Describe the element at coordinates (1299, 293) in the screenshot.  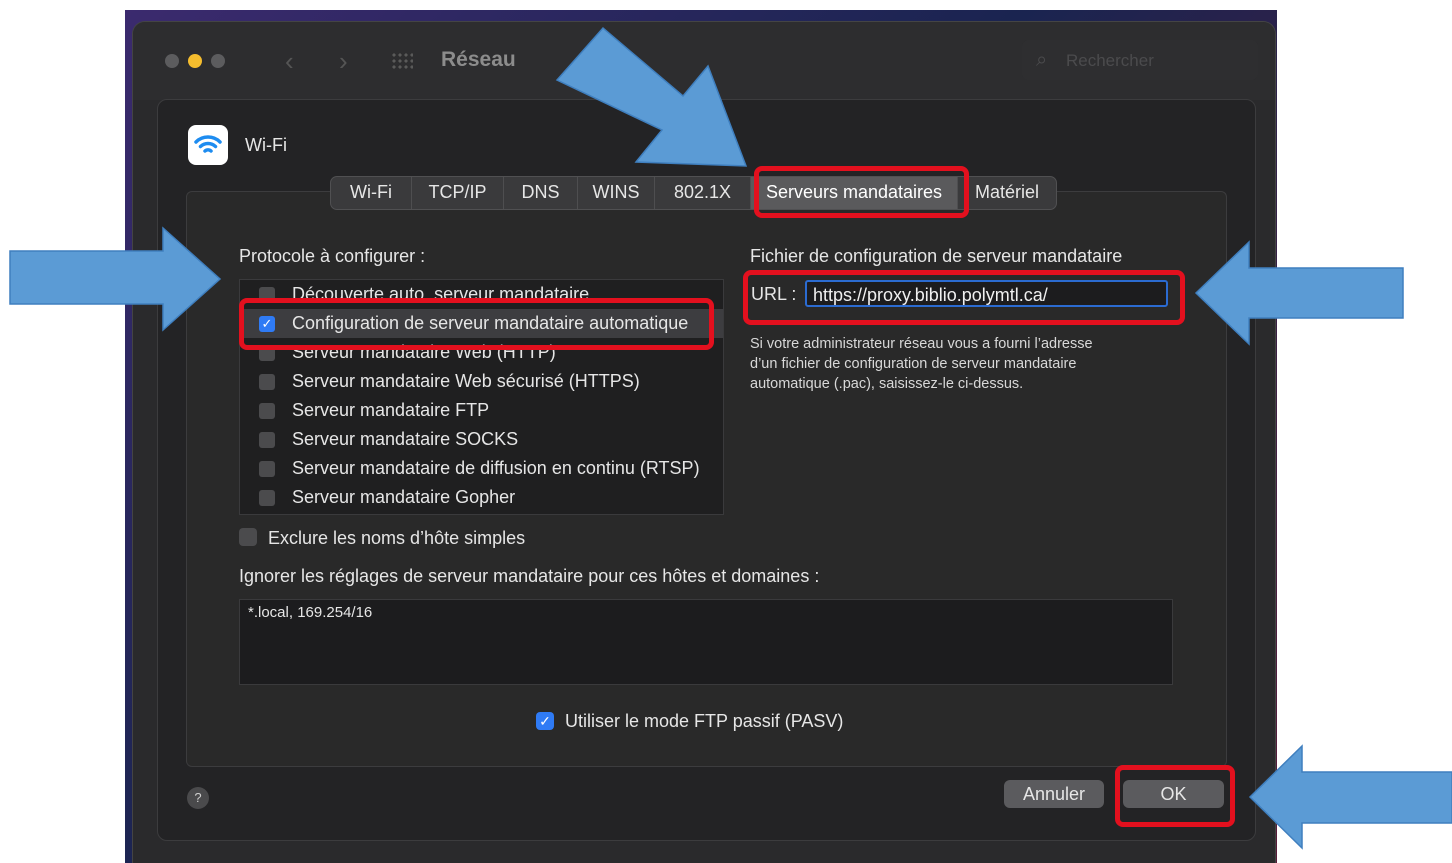
I see `arrow-to-url-icon` at that location.